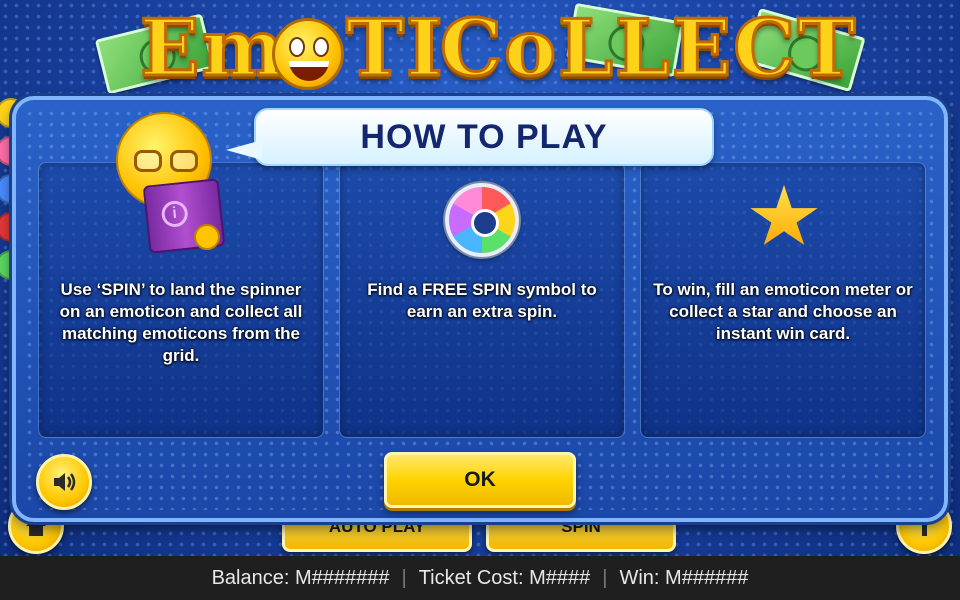 This screenshot has height=600, width=960. I want to click on ok-button: OK, so click(480, 480).